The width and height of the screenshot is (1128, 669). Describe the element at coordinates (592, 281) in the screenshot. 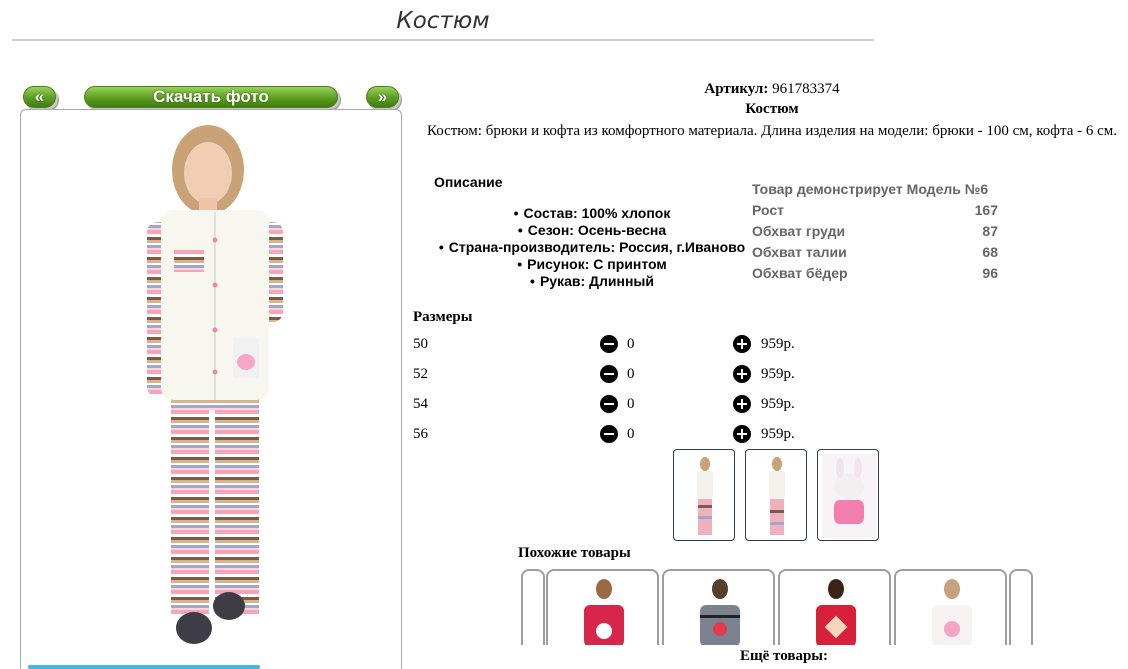

I see `property-item: Рукав: Длинный` at that location.